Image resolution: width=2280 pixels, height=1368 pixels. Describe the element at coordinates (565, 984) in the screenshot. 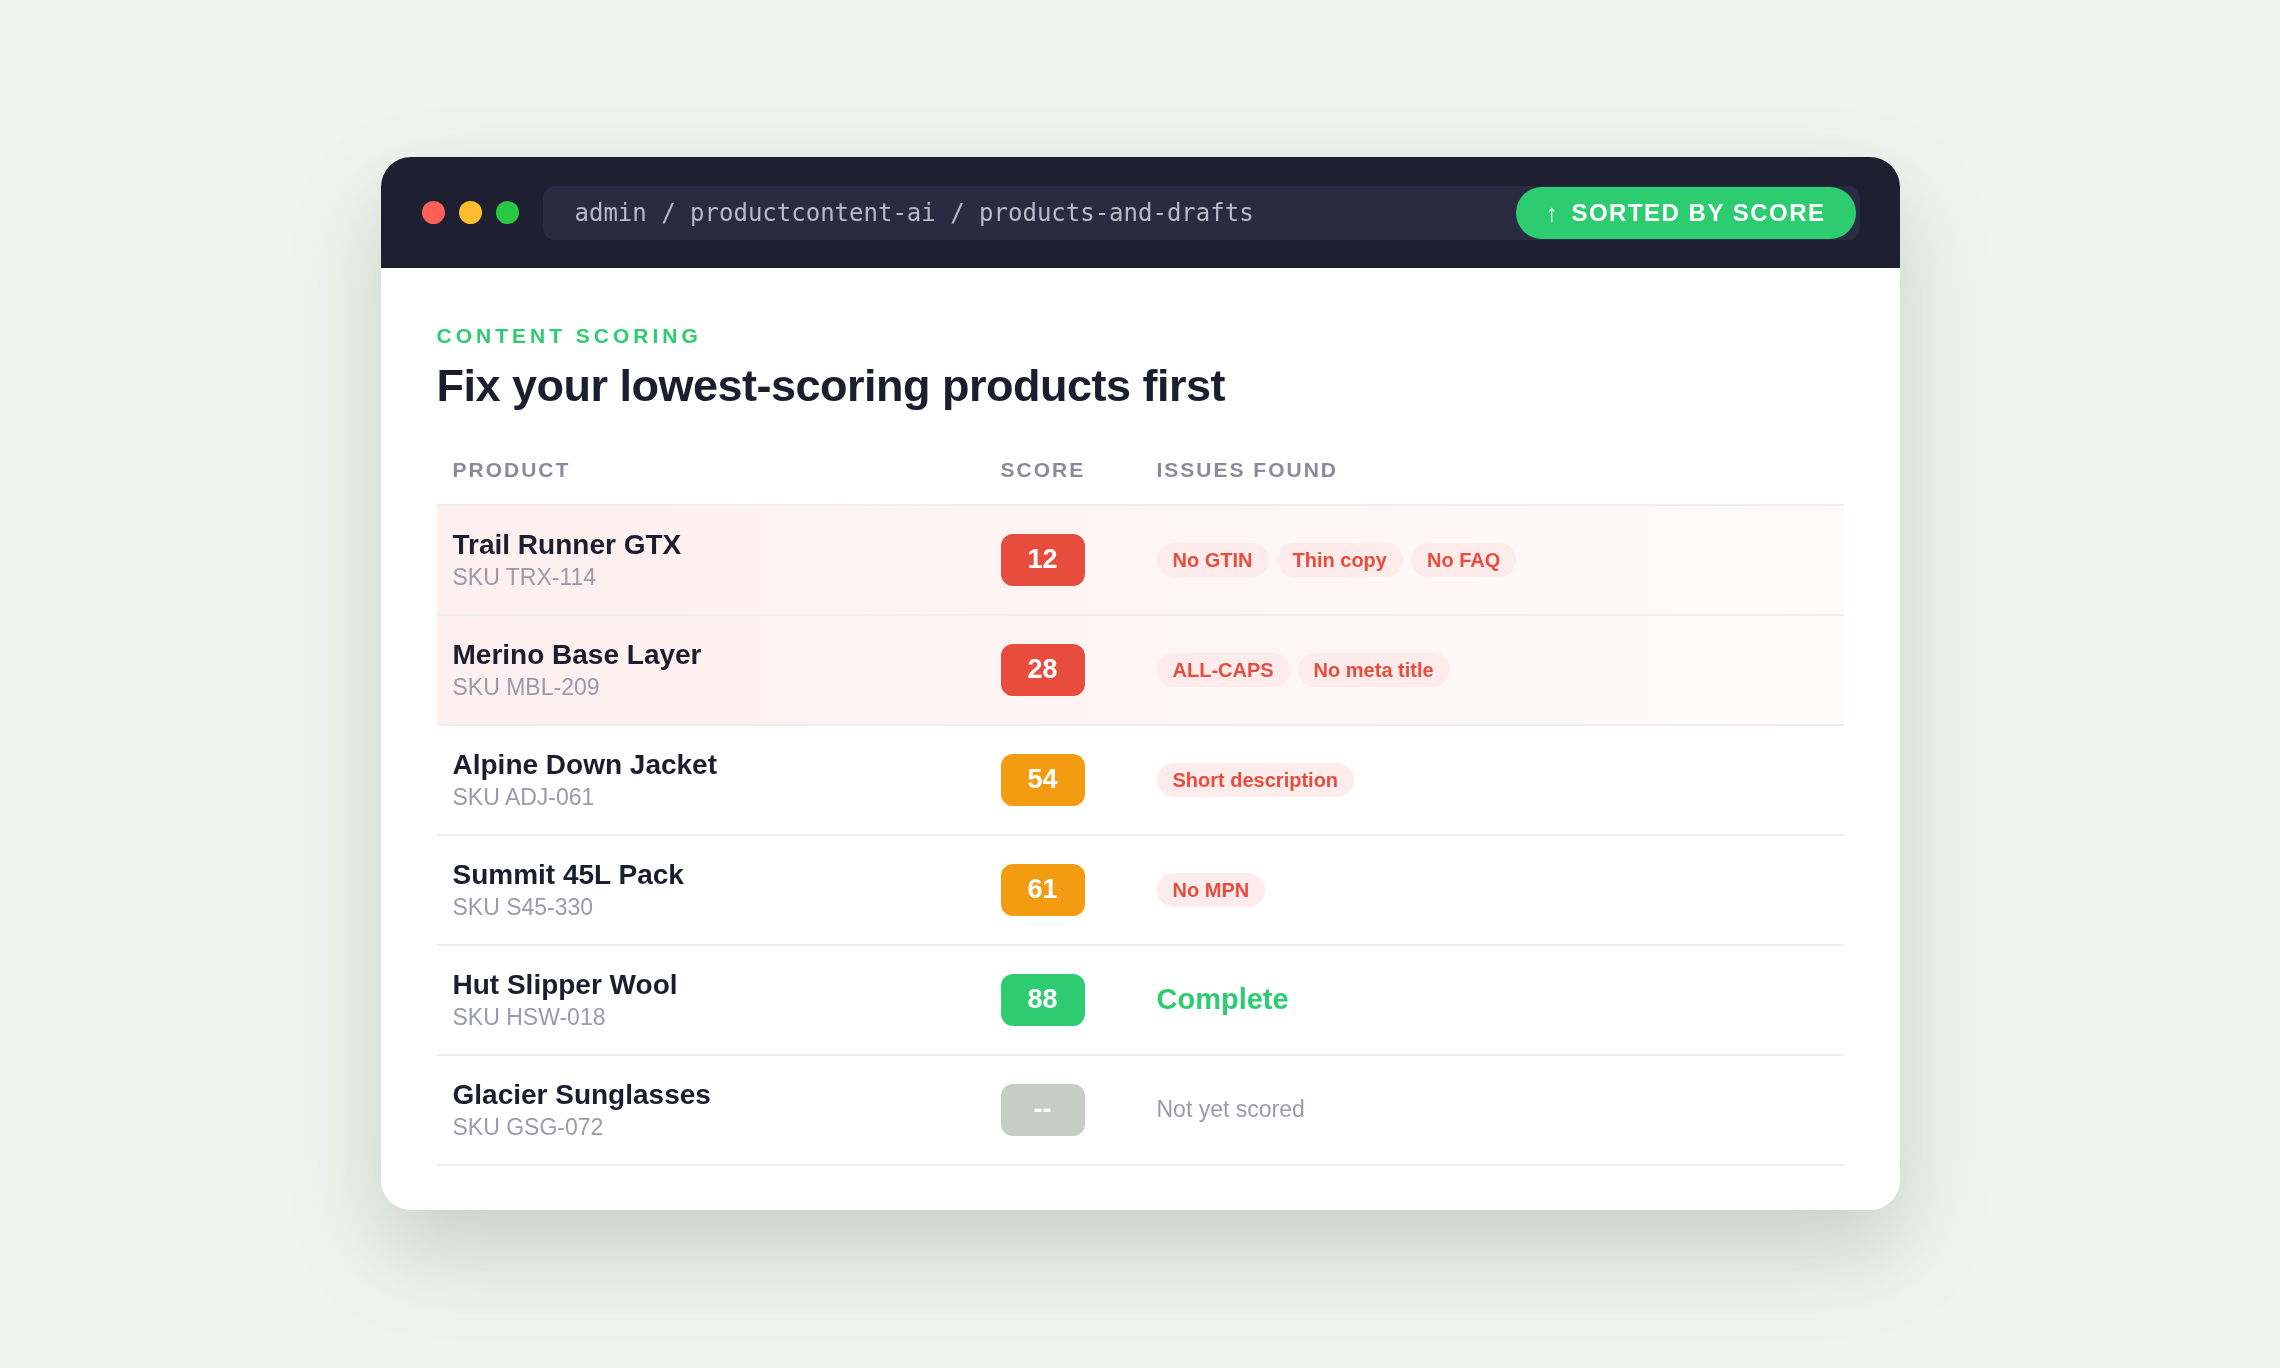

I see `product-name: Hut Slipper Wool` at that location.